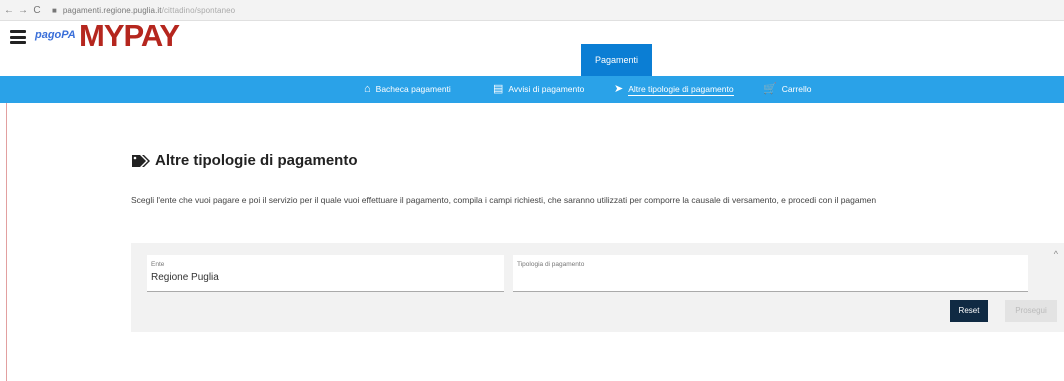 Image resolution: width=1064 pixels, height=381 pixels. What do you see at coordinates (1031, 311) in the screenshot?
I see `prosegui-button: Prosegui` at bounding box center [1031, 311].